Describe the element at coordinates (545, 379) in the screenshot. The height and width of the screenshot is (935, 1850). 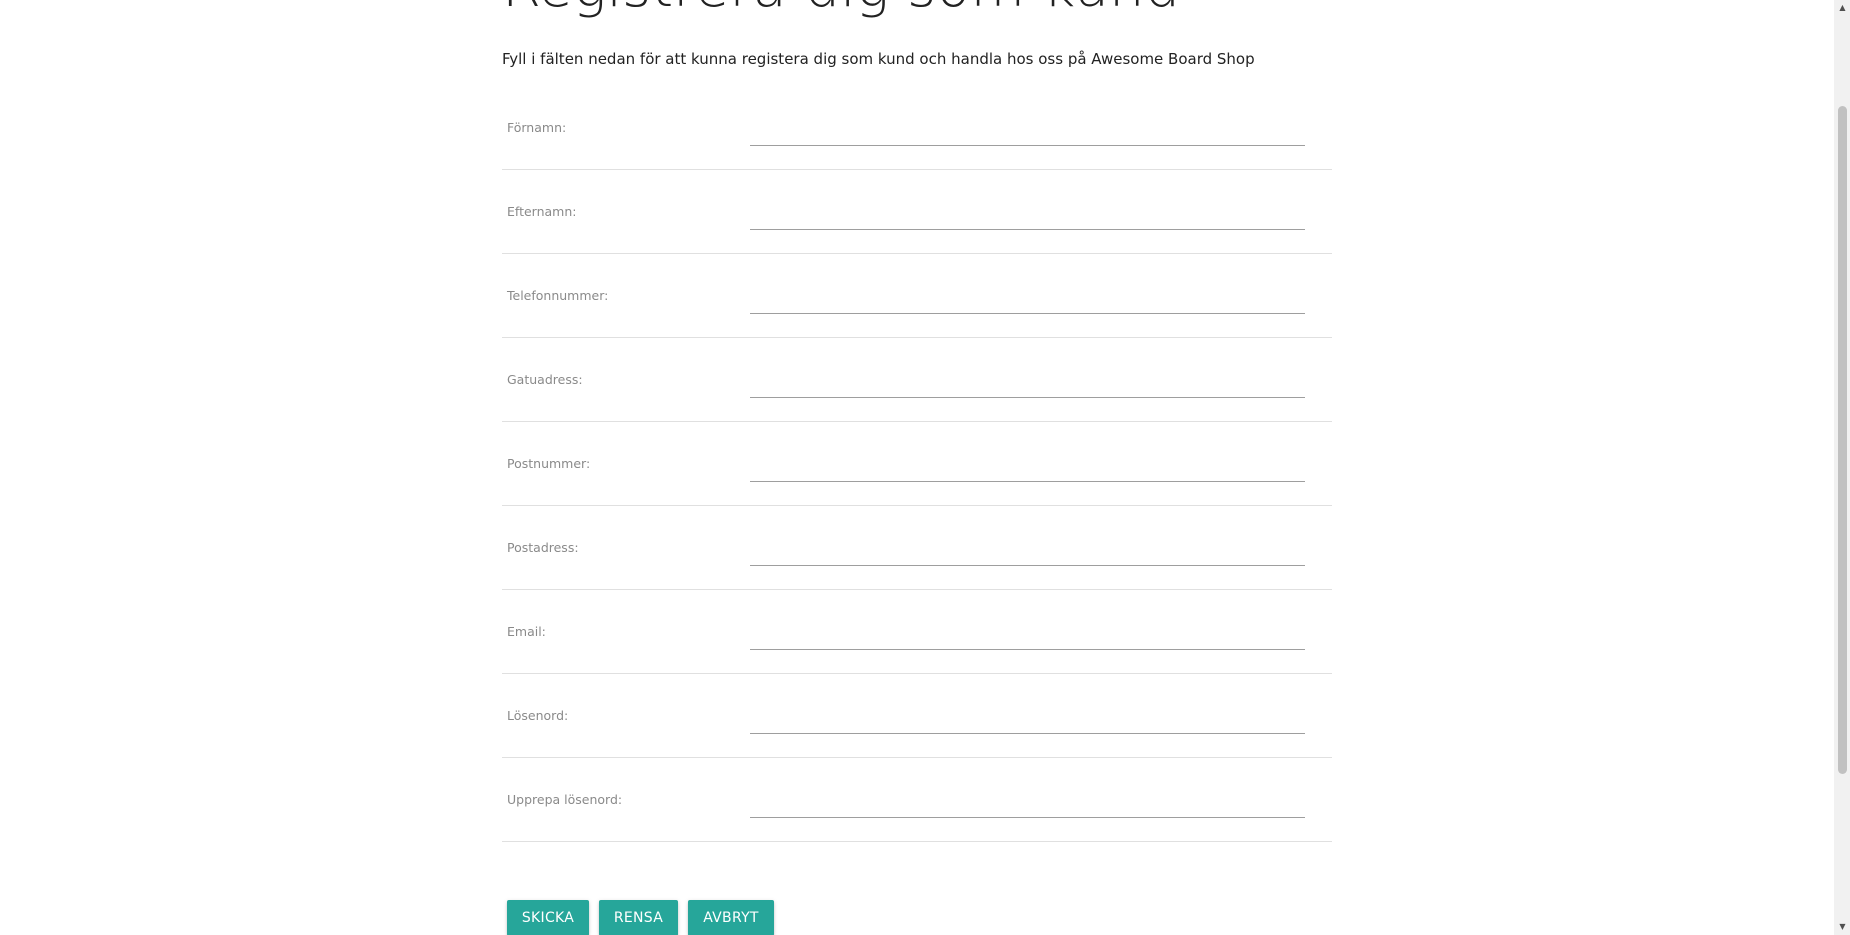
I see `street-address-label: Gatuadress:` at that location.